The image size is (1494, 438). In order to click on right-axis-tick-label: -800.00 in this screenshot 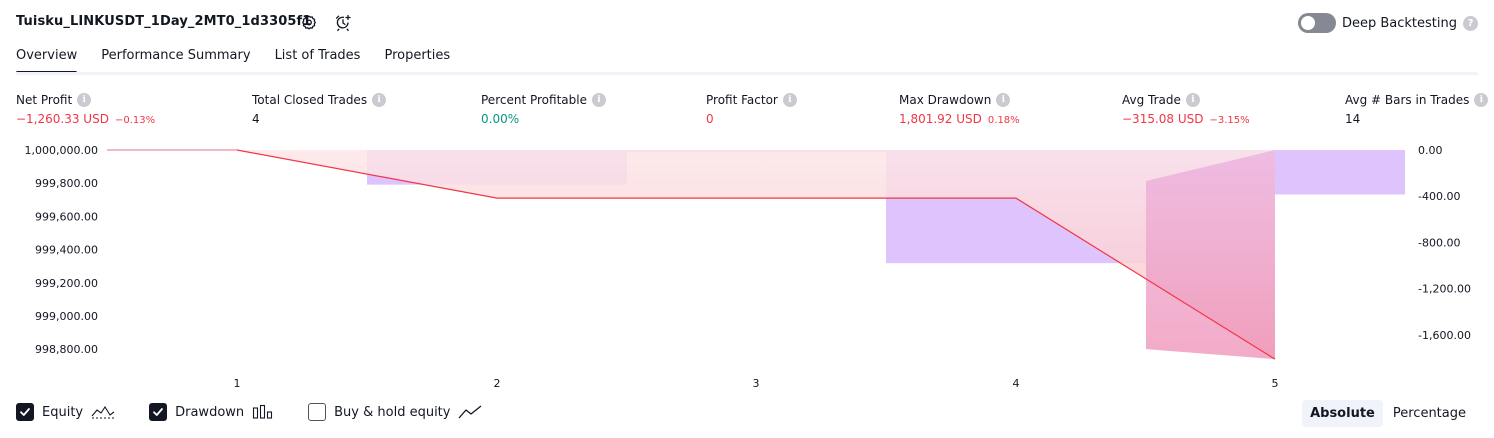, I will do `click(1439, 242)`.